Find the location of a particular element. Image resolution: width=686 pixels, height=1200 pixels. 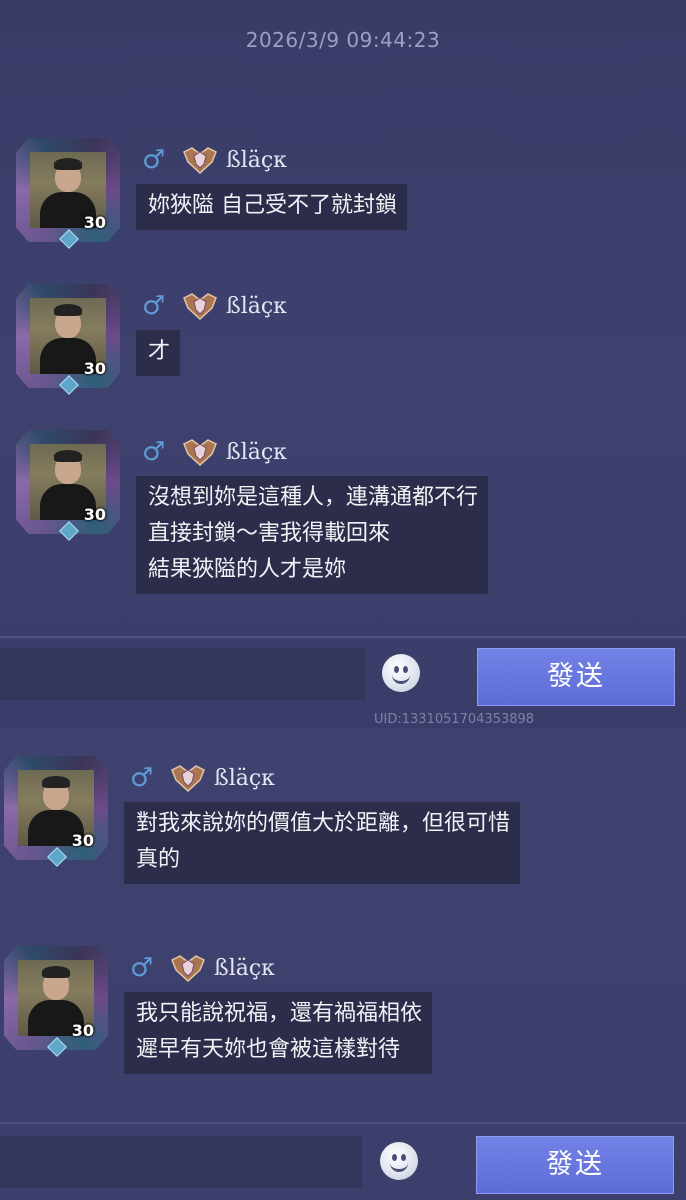

uid-label: UID:1331051704353898 is located at coordinates (454, 719).